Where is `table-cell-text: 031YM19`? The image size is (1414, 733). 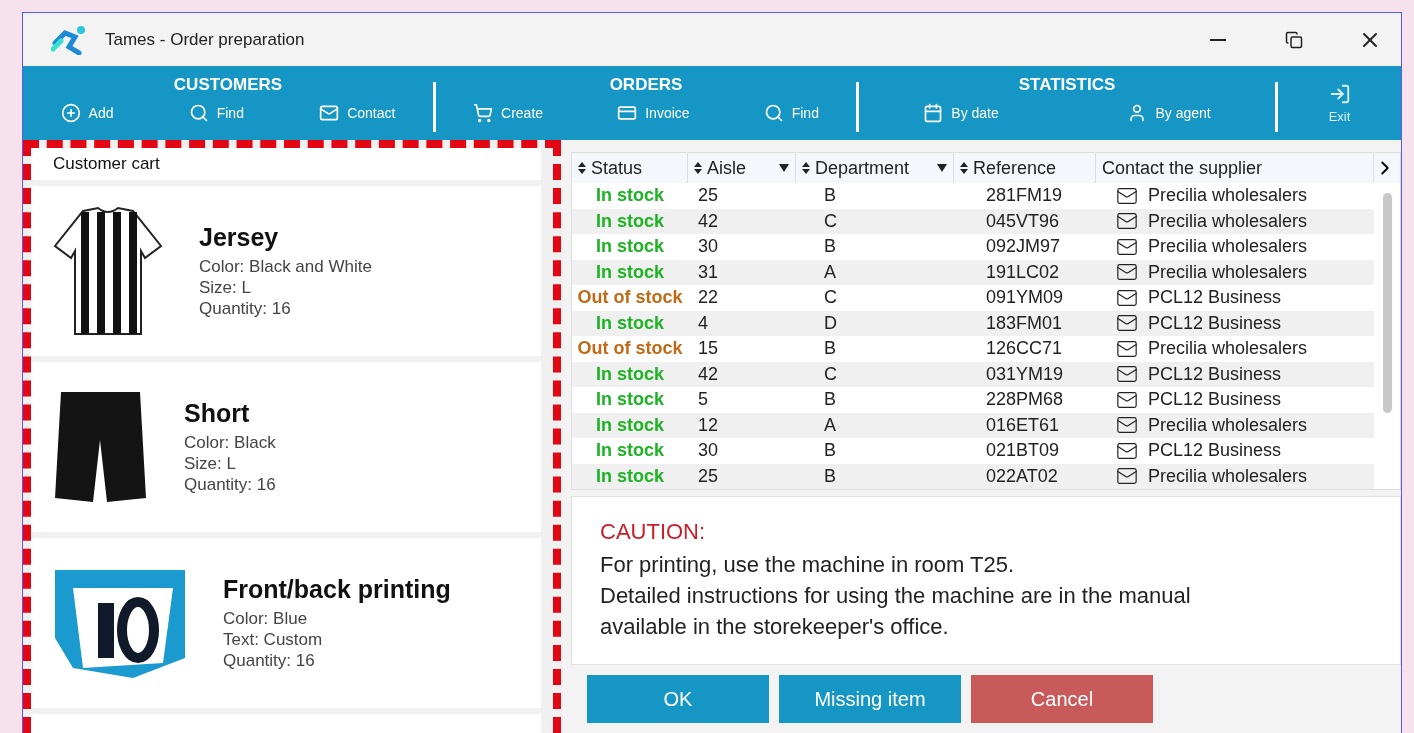
table-cell-text: 031YM19 is located at coordinates (1025, 374).